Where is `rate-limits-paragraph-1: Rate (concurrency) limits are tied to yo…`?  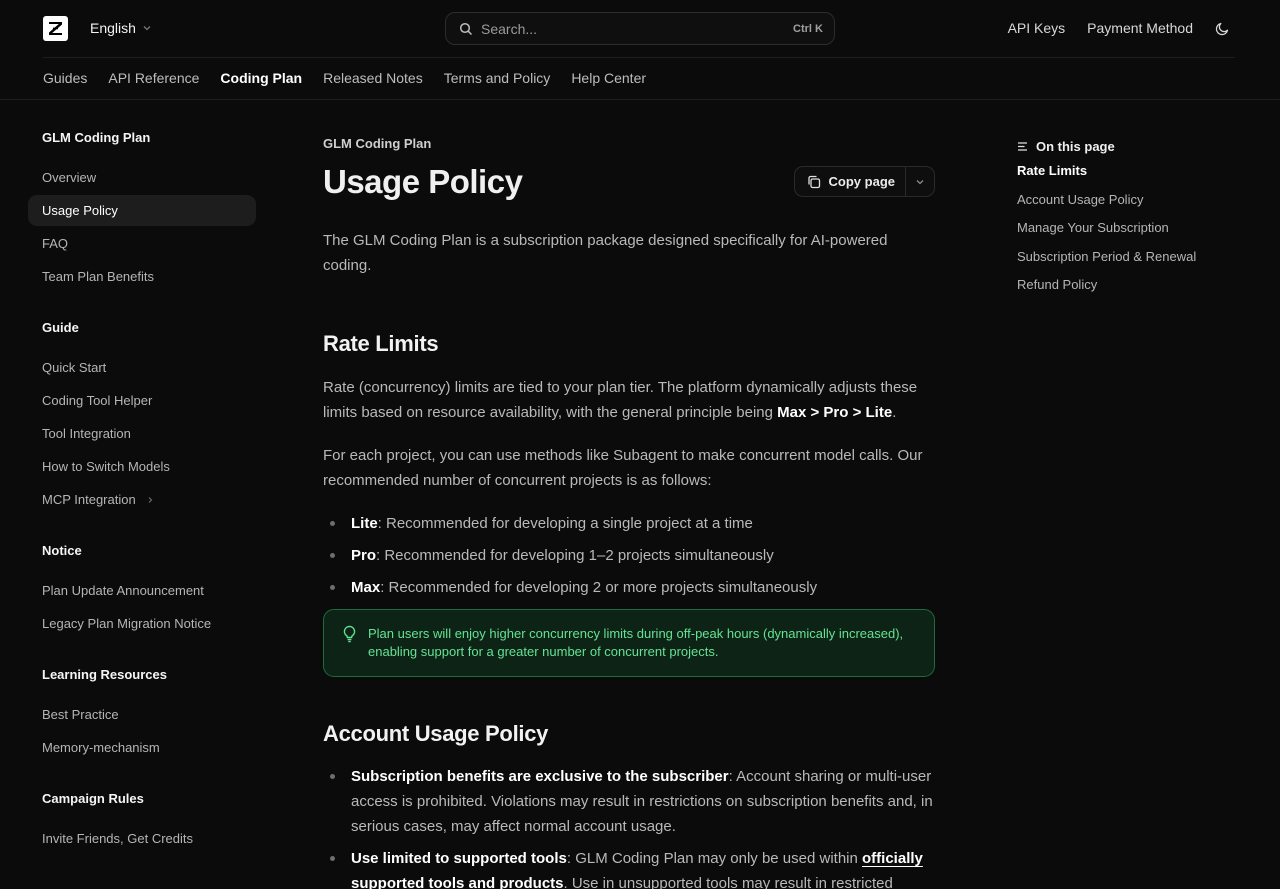 rate-limits-paragraph-1: Rate (concurrency) limits are tied to yo… is located at coordinates (629, 400).